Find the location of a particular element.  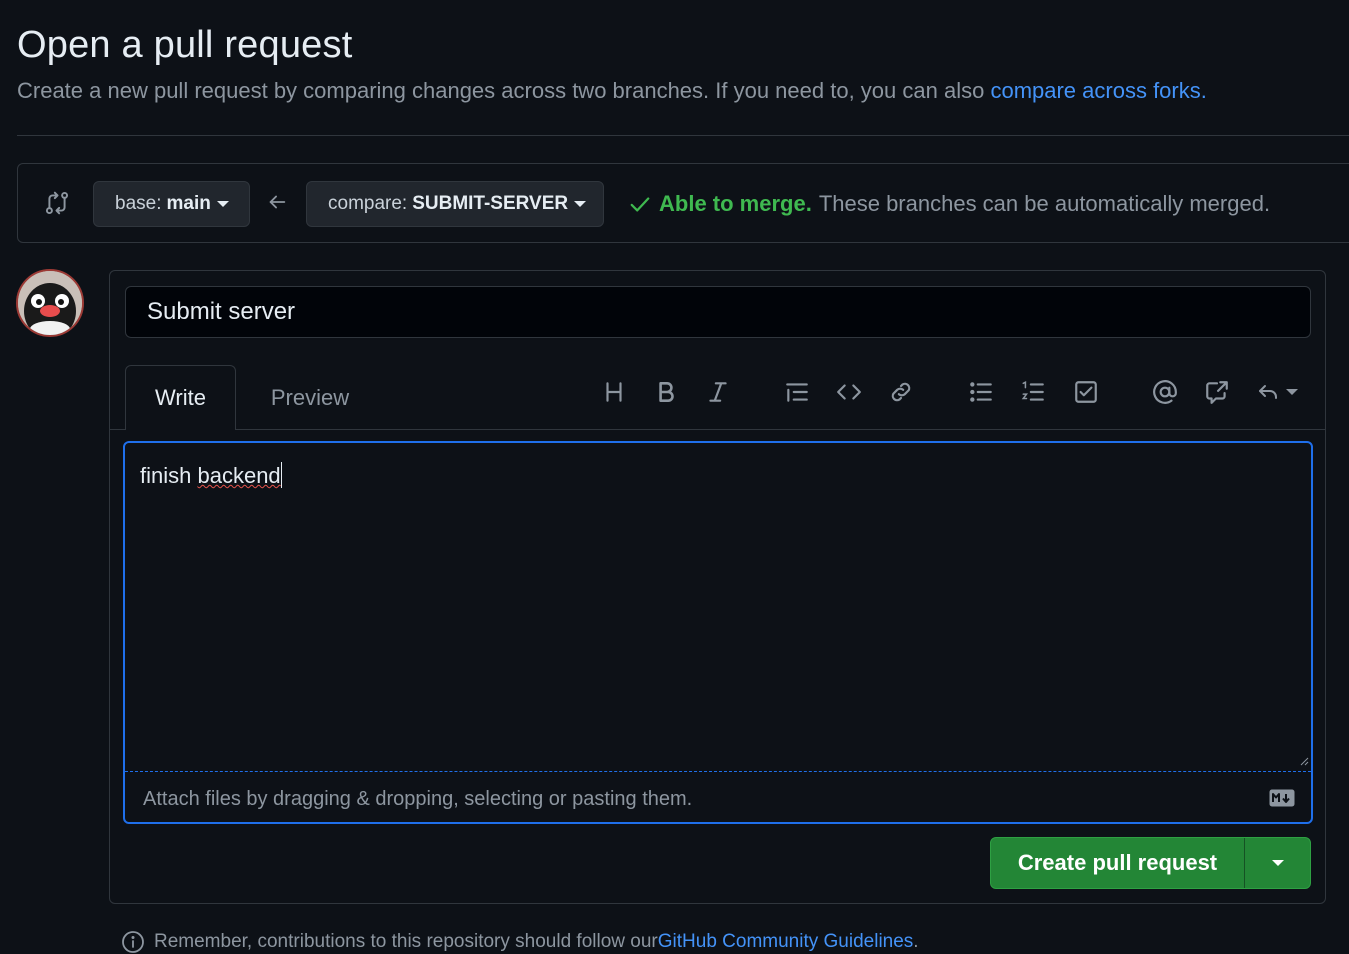

base-prefix: base: is located at coordinates (138, 203).